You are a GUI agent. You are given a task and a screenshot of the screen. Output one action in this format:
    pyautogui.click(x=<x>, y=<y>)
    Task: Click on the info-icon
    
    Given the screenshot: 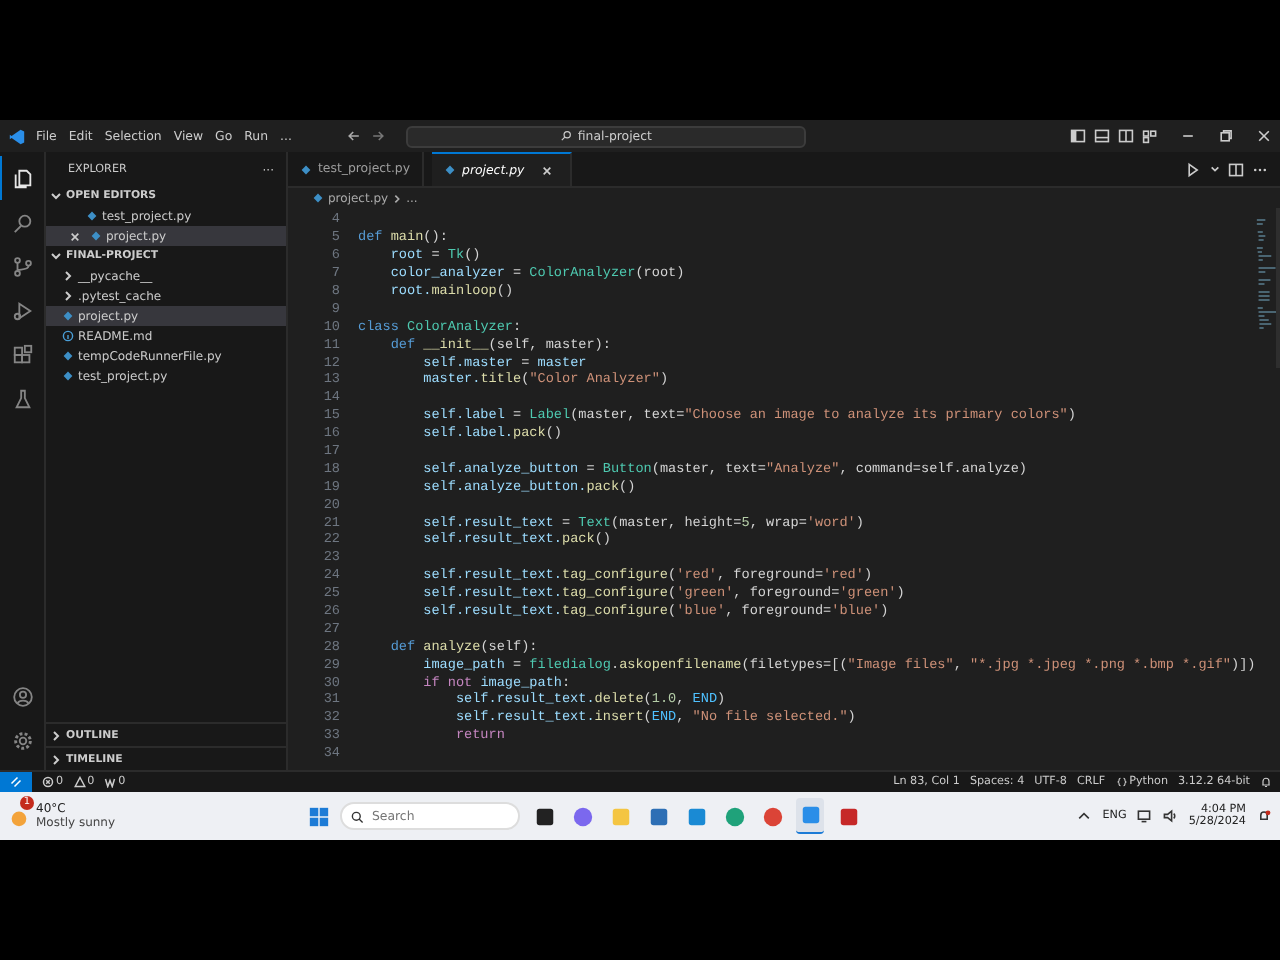 What is the action you would take?
    pyautogui.click(x=68, y=336)
    